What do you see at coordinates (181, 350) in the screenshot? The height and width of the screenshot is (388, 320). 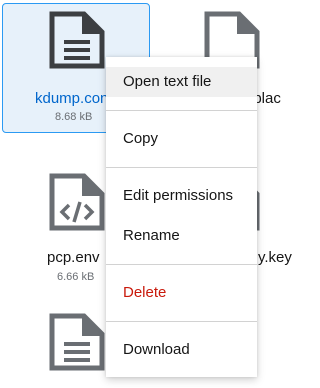 I see `menu-item-download: Download` at bounding box center [181, 350].